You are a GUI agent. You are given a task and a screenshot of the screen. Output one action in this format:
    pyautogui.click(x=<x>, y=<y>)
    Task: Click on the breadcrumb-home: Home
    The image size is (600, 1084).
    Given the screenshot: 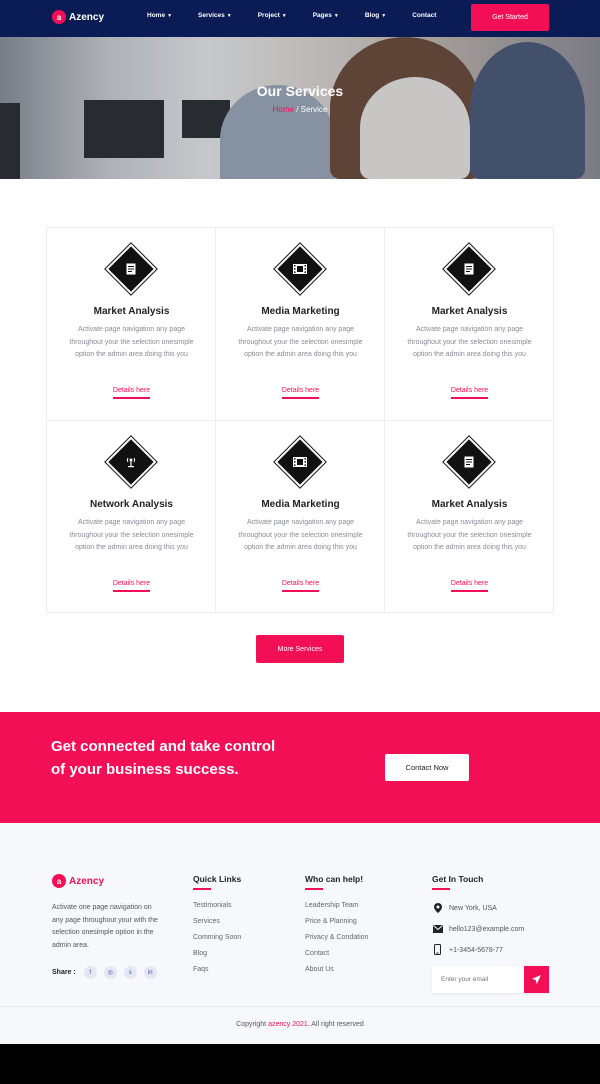 What is the action you would take?
    pyautogui.click(x=283, y=109)
    